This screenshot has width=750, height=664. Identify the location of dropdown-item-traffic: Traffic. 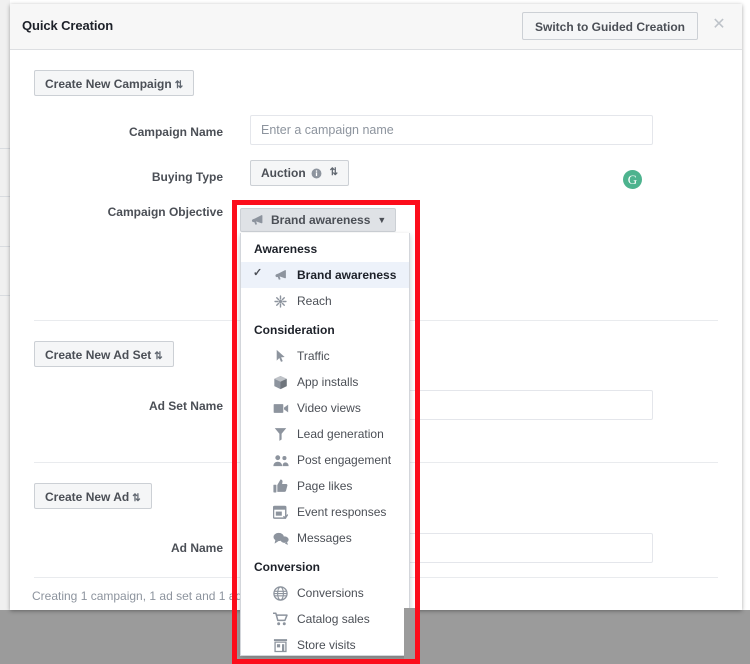
(325, 356).